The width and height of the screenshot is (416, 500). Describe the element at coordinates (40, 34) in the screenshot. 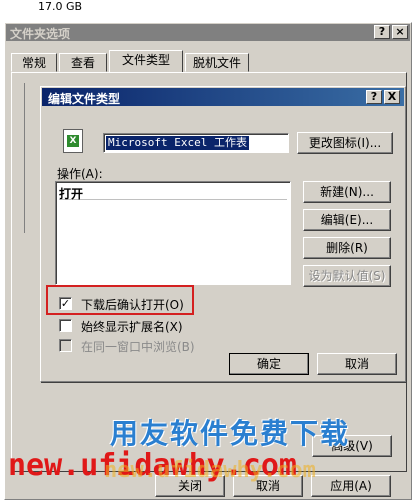

I see `folder-options-title: 文件夹选项` at that location.